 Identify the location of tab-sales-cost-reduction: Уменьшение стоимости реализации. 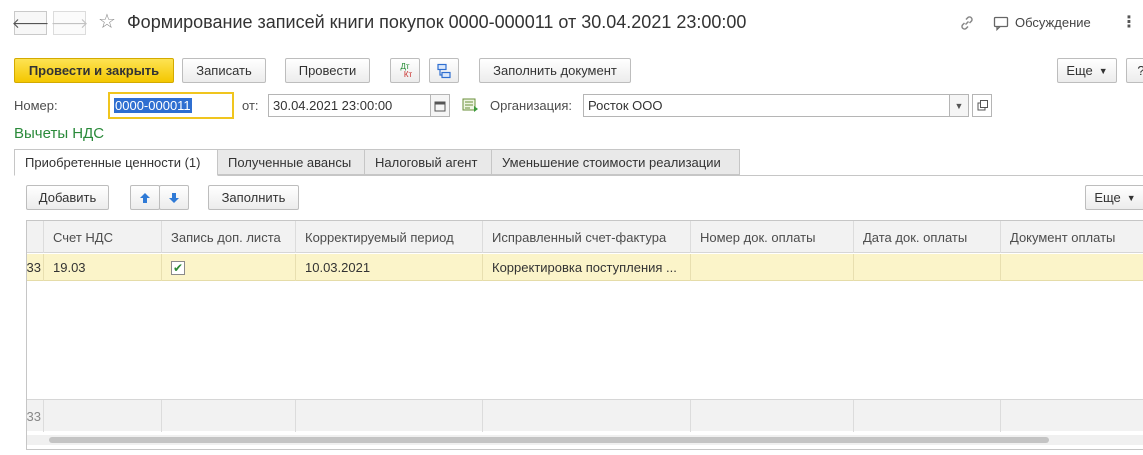
(615, 162).